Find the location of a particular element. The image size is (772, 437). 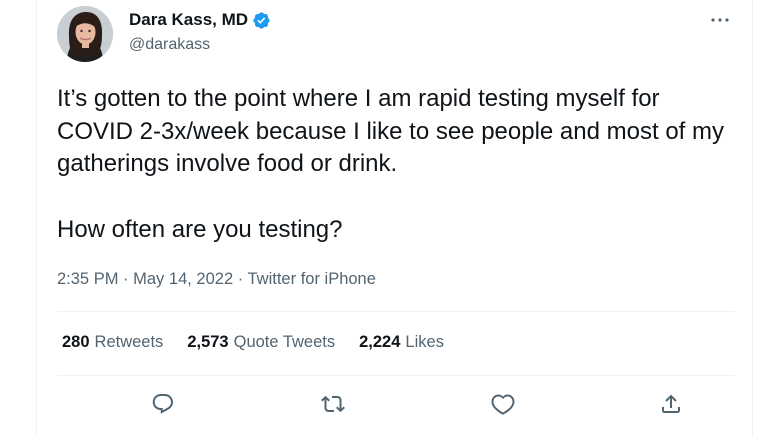

quote-tweets-stat: 2,573 Quote Tweets is located at coordinates (261, 342).